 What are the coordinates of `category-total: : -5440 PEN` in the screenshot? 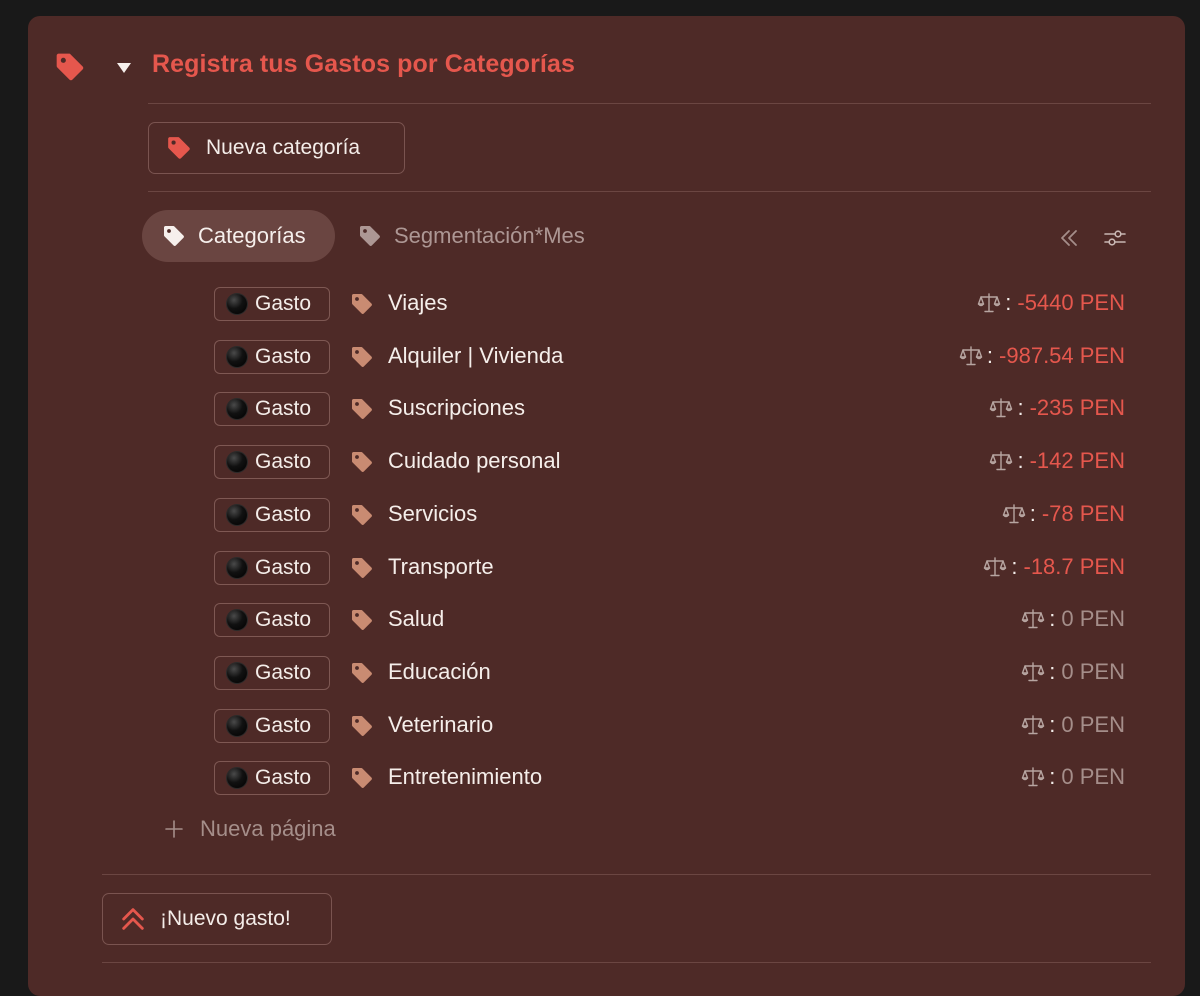 It's located at (1051, 303).